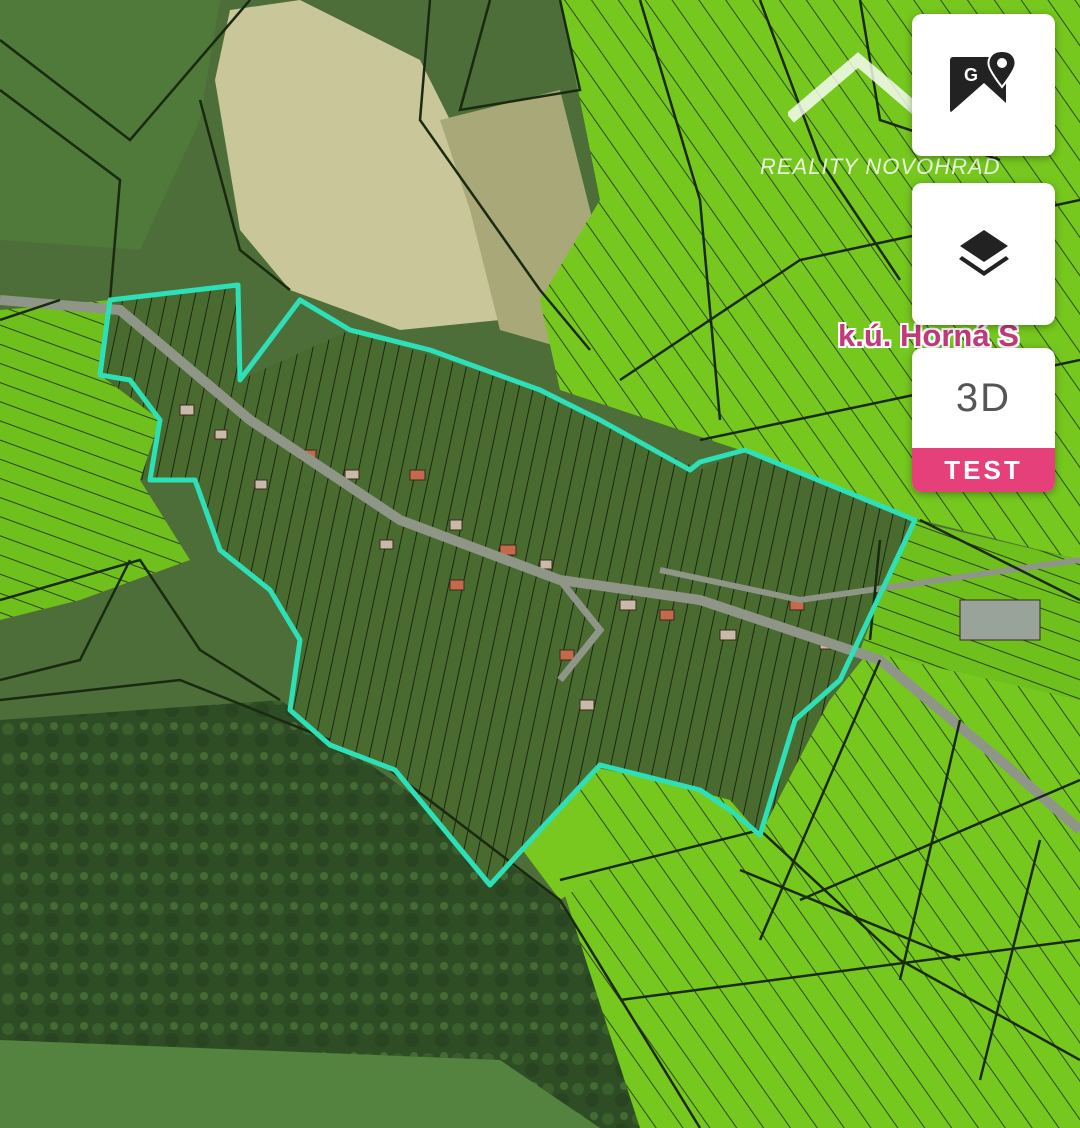 This screenshot has width=1080, height=1128. I want to click on view-3d-button: 3D TEST, so click(983, 420).